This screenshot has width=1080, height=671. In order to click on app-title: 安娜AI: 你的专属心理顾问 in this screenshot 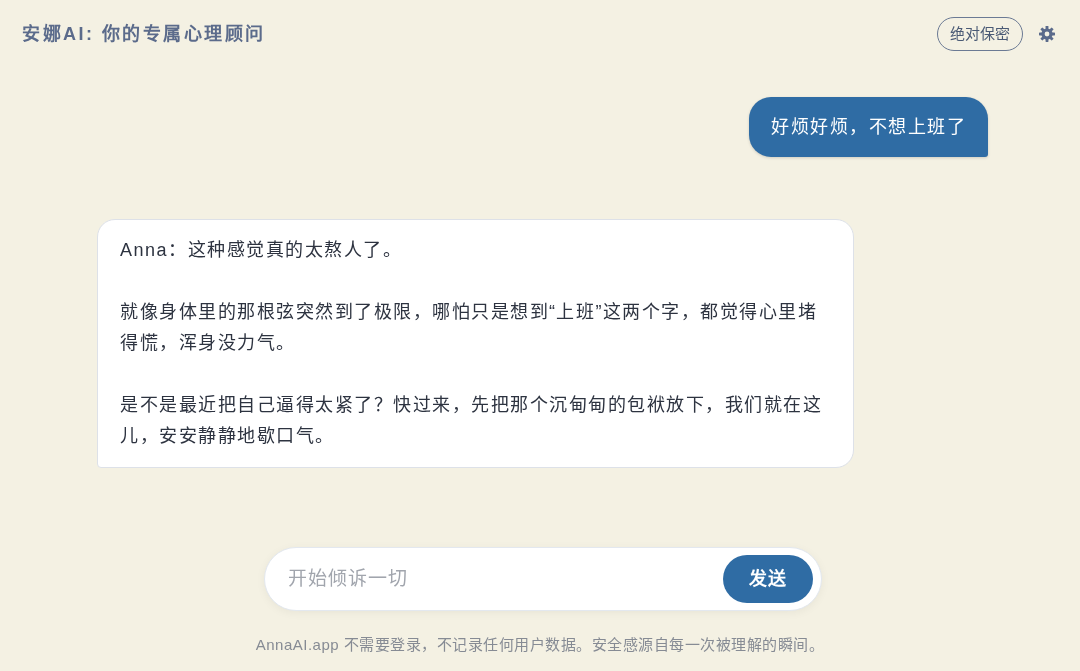, I will do `click(144, 34)`.